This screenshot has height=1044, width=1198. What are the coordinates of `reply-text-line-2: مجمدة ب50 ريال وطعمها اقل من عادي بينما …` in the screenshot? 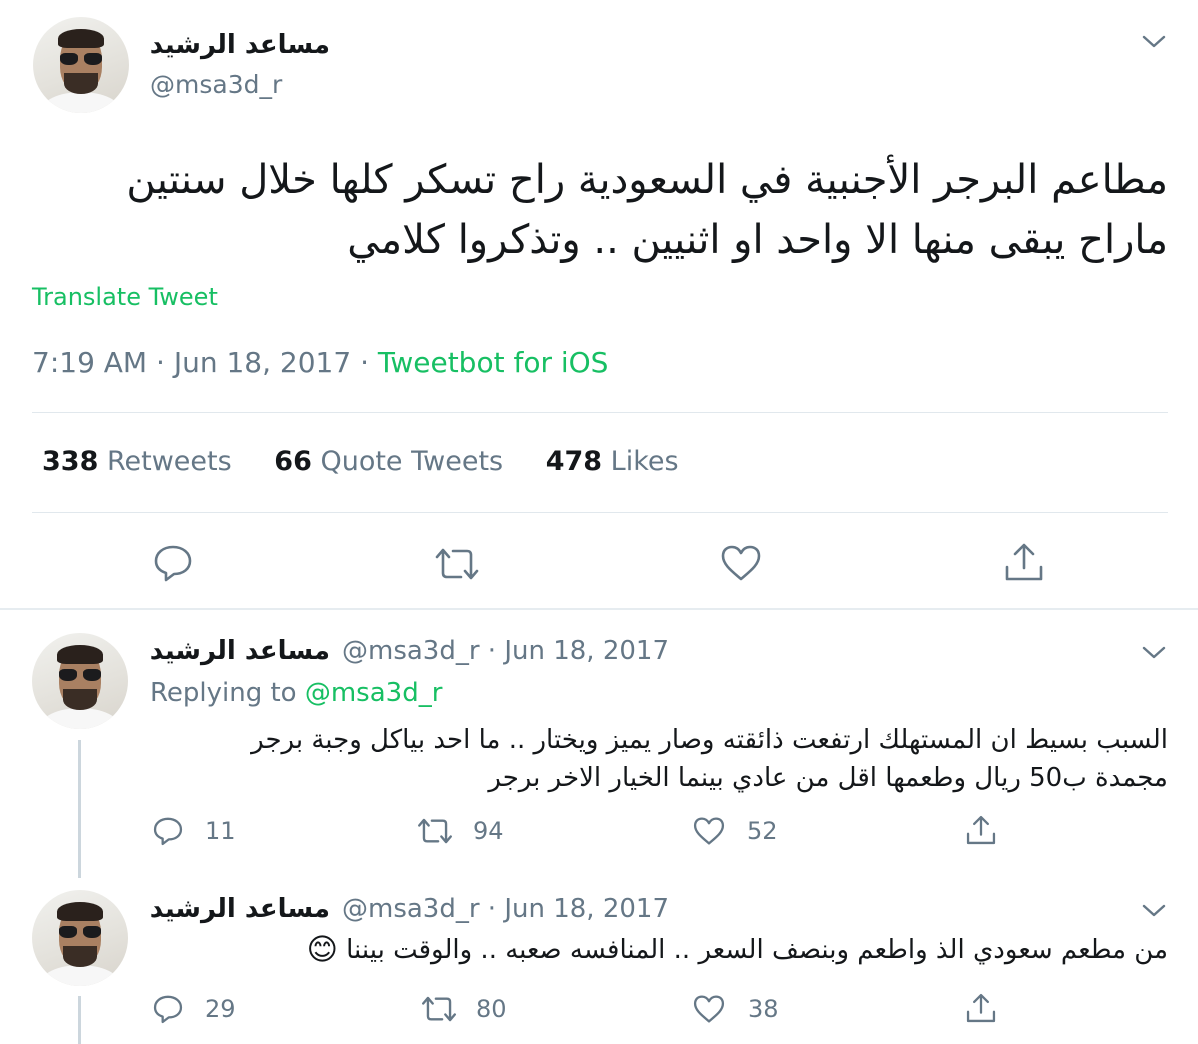 It's located at (828, 778).